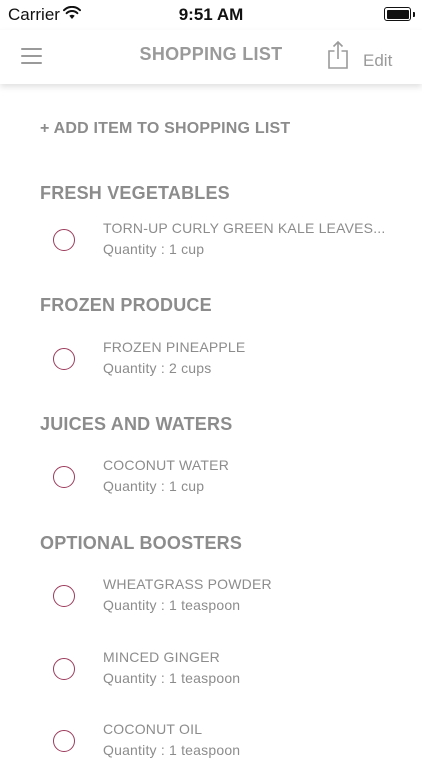 The width and height of the screenshot is (422, 771). Describe the element at coordinates (174, 347) in the screenshot. I see `item-name: FROZEN PINEAPPLE` at that location.